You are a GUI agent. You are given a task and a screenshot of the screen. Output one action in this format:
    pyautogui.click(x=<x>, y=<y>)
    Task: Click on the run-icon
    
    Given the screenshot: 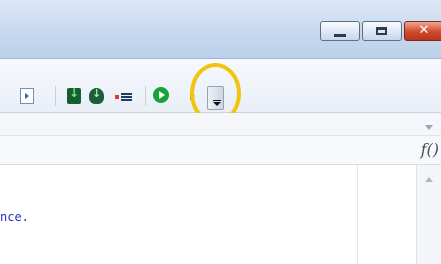 What is the action you would take?
    pyautogui.click(x=161, y=95)
    